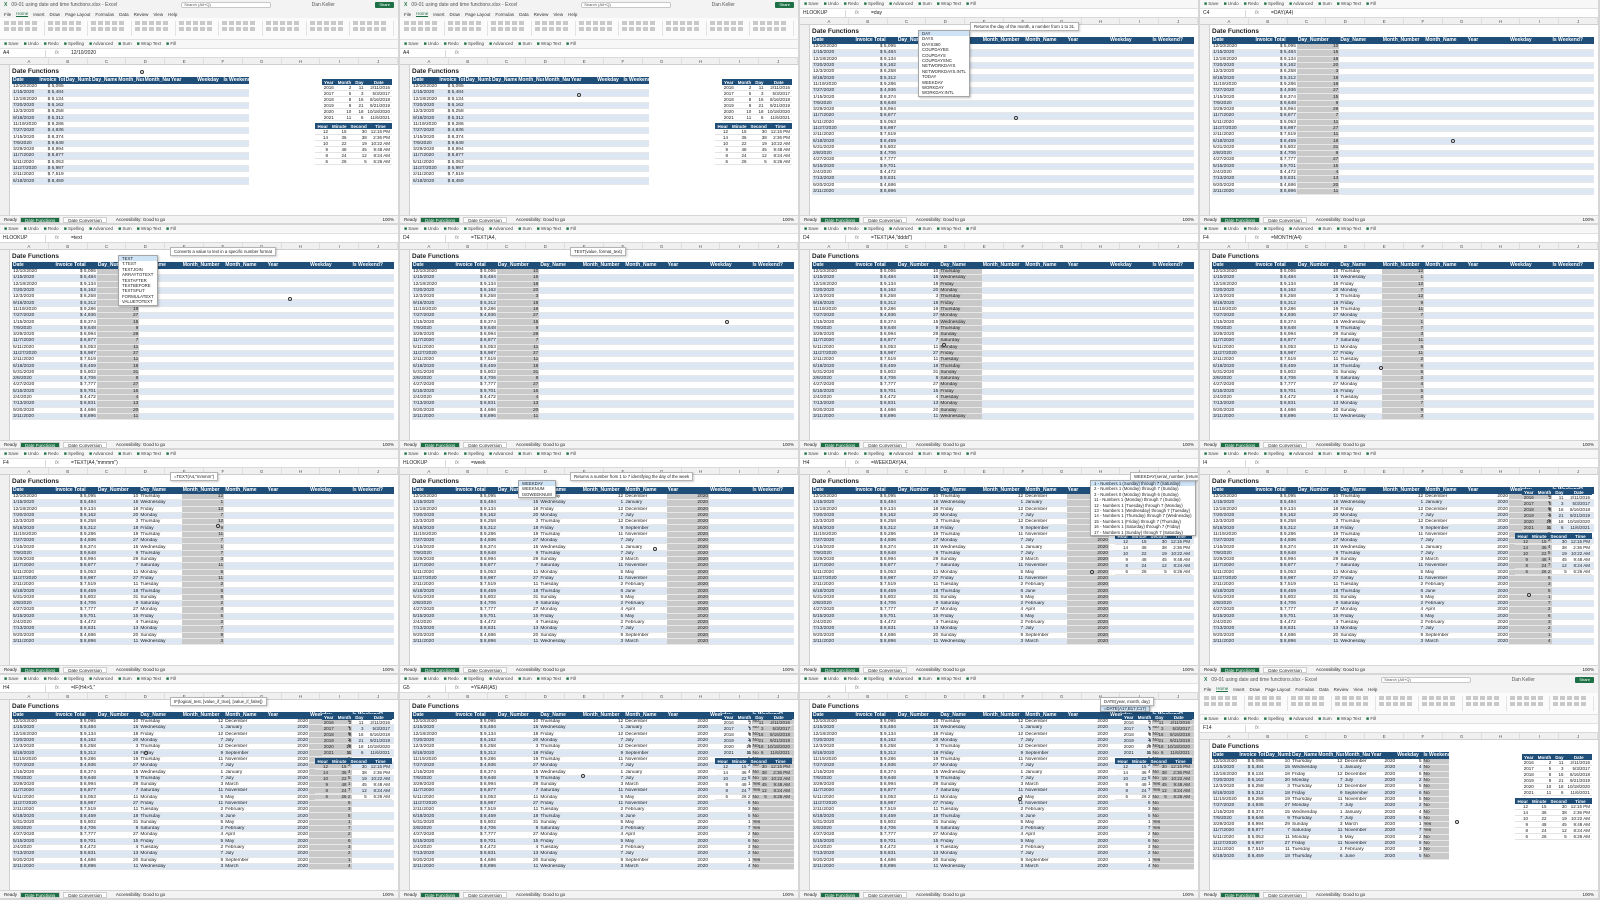 This screenshot has width=1600, height=900. Describe the element at coordinates (40, 894) in the screenshot. I see `sheet-tab: Date Functions` at that location.